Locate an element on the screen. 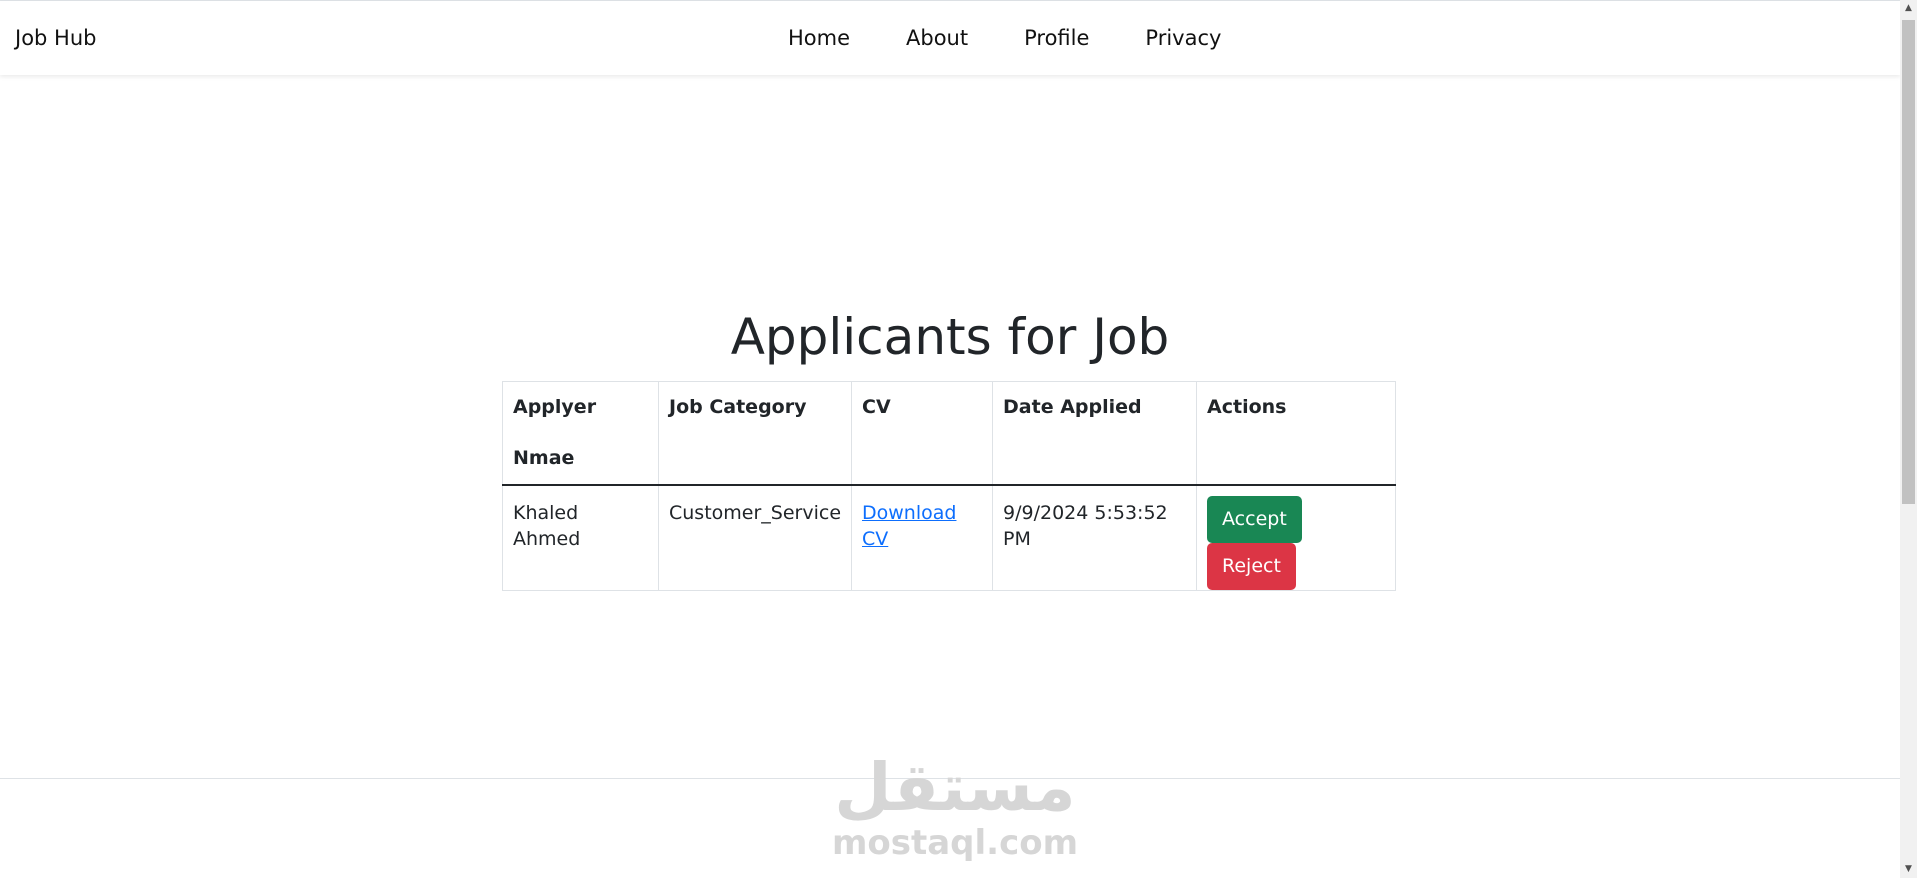 The height and width of the screenshot is (878, 1917). download-cv-link: Download CV is located at coordinates (909, 526).